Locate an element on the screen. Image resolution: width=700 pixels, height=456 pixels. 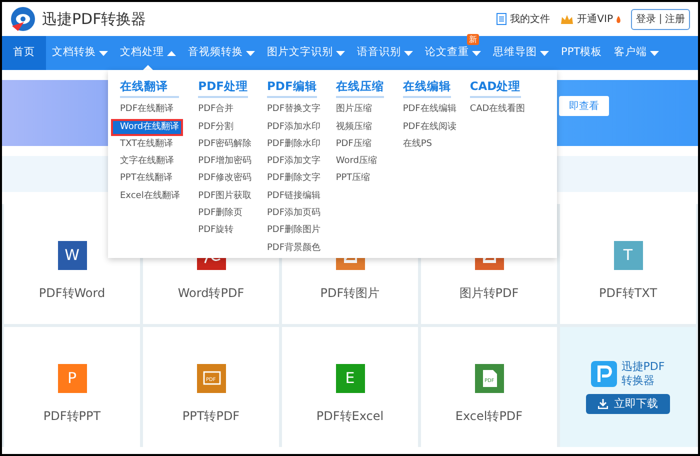
menu-item: PDF密码解除 is located at coordinates (223, 145).